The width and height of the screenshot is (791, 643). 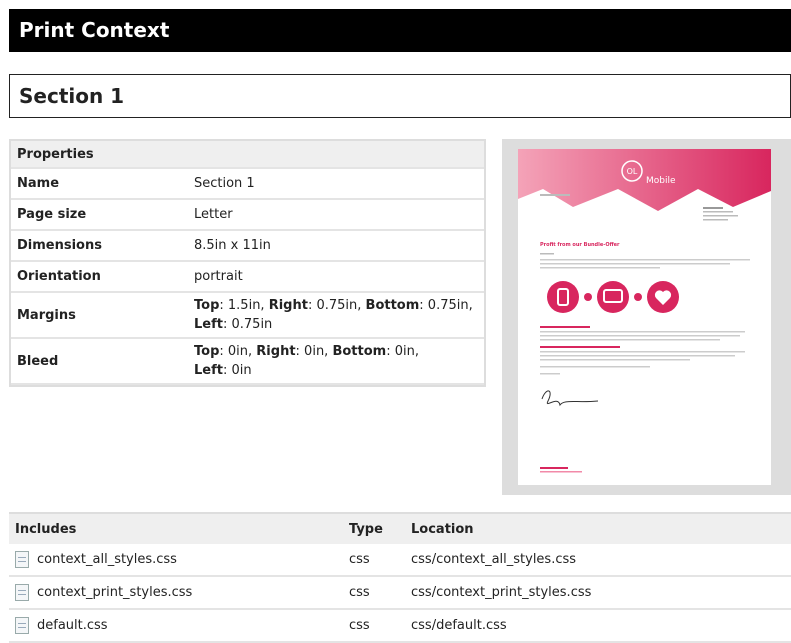 What do you see at coordinates (613, 297) in the screenshot?
I see `tv-icon` at bounding box center [613, 297].